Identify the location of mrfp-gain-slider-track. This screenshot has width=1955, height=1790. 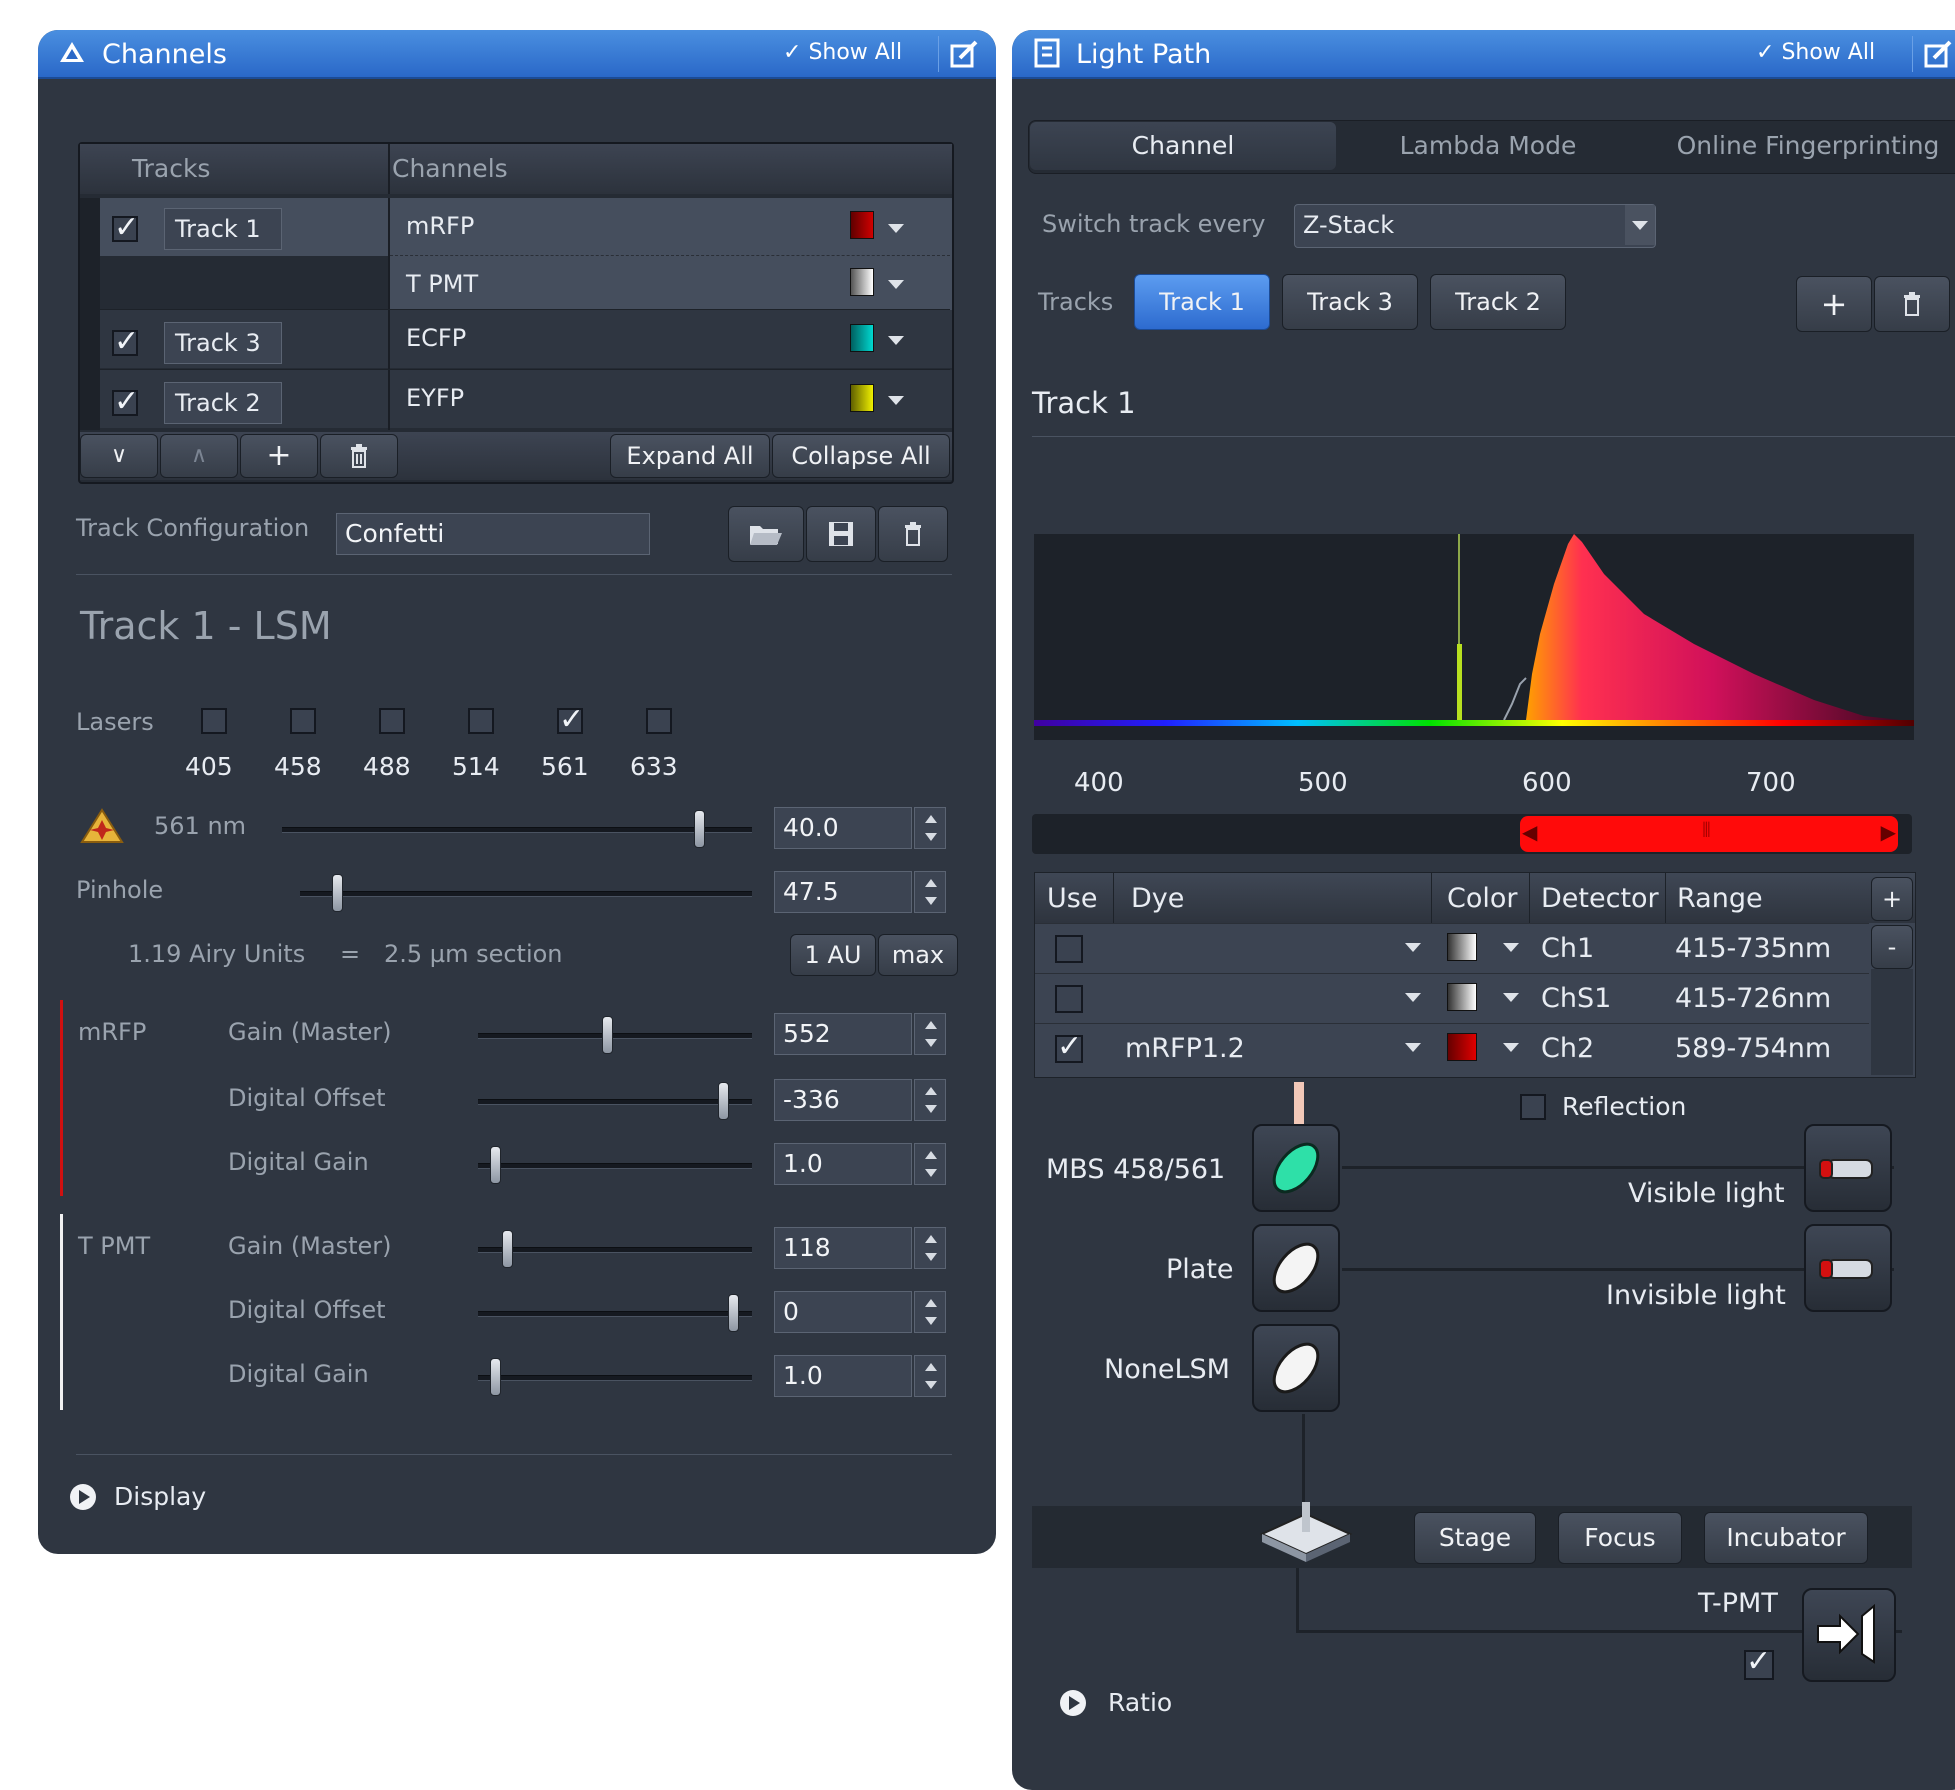
(615, 1036).